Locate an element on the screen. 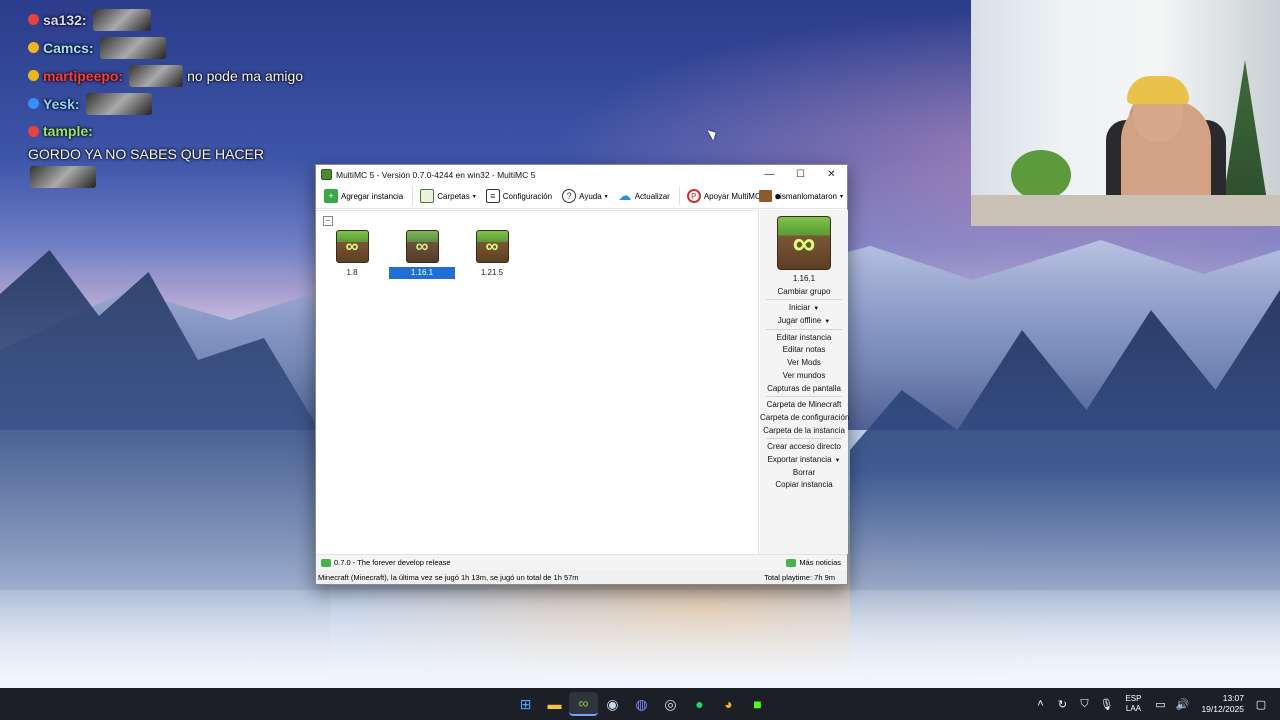 This screenshot has width=1280, height=720. instance-icon: ∞ is located at coordinates (804, 243).